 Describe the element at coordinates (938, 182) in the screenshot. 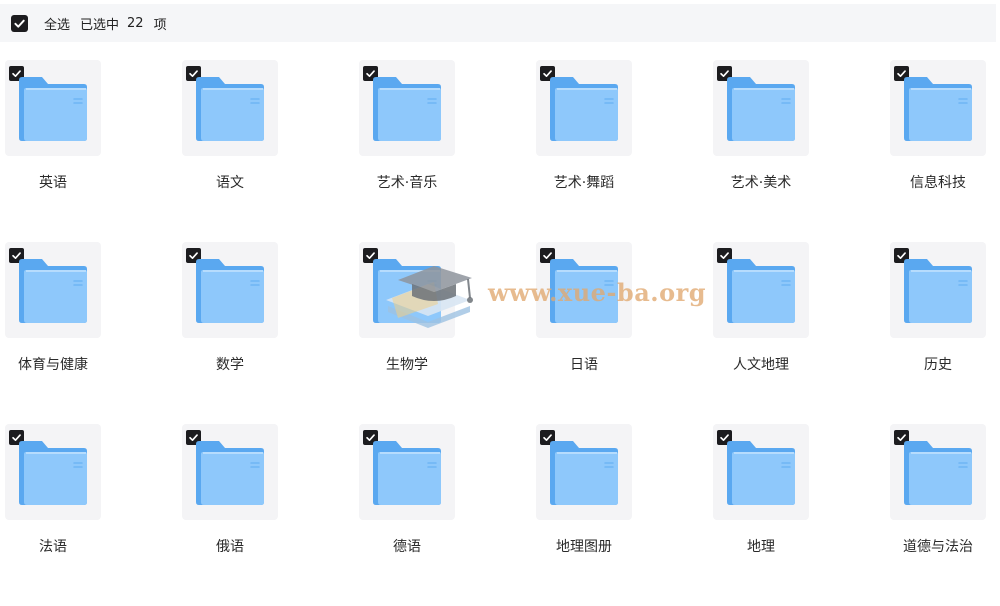

I see `folder-label: 信息科技` at that location.